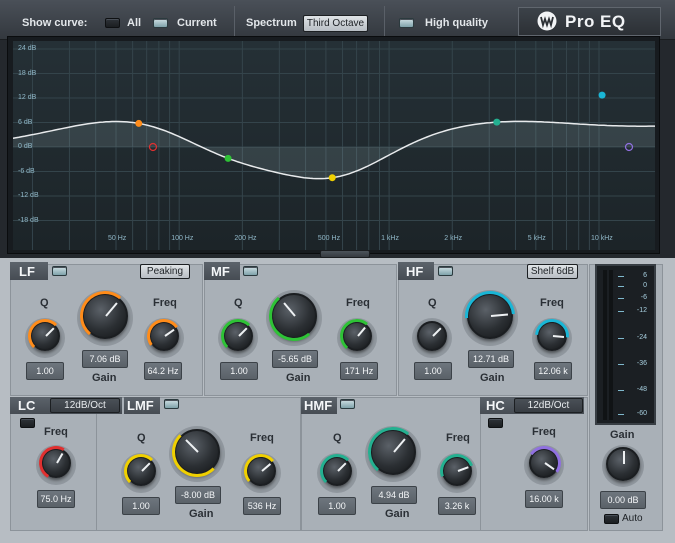 Image resolution: width=675 pixels, height=543 pixels. What do you see at coordinates (295, 359) in the screenshot?
I see `mf-gain-value: -5.65 dB` at bounding box center [295, 359].